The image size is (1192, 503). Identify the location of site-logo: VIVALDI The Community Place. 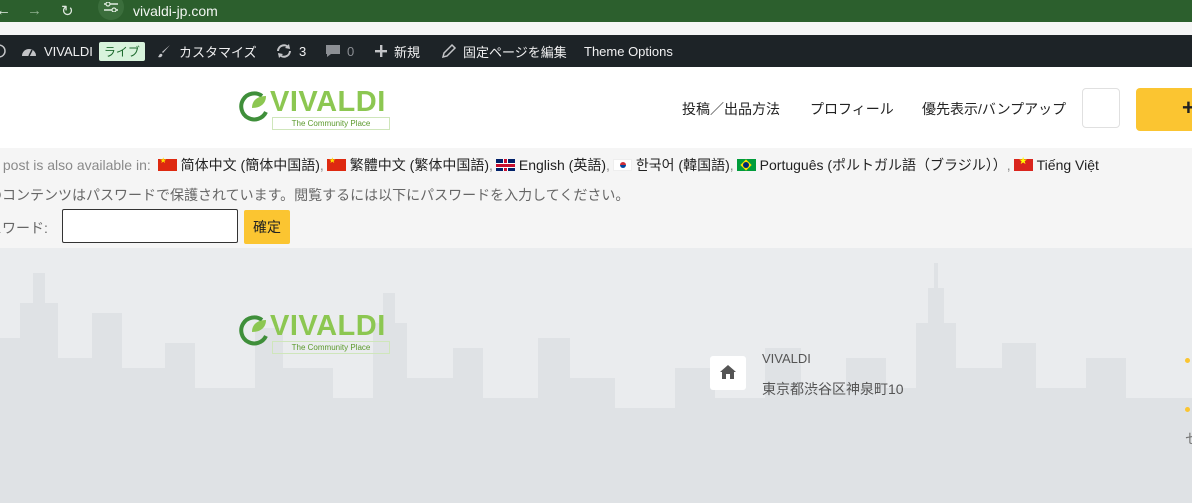
(314, 108).